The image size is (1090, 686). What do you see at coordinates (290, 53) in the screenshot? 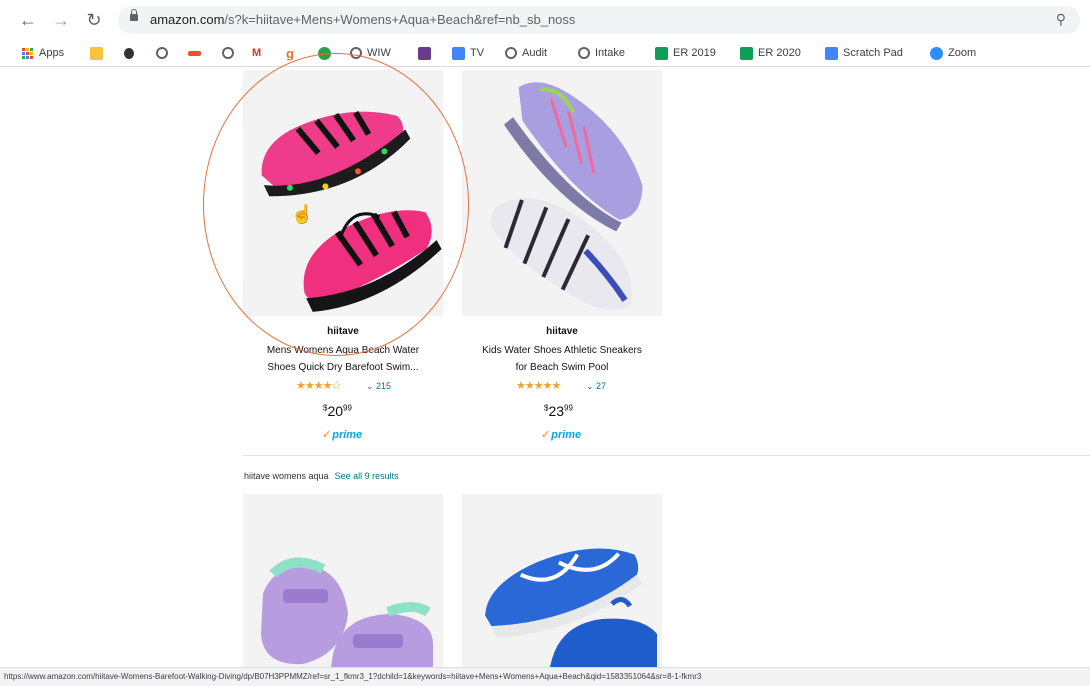
I see `g-icon: g` at bounding box center [290, 53].